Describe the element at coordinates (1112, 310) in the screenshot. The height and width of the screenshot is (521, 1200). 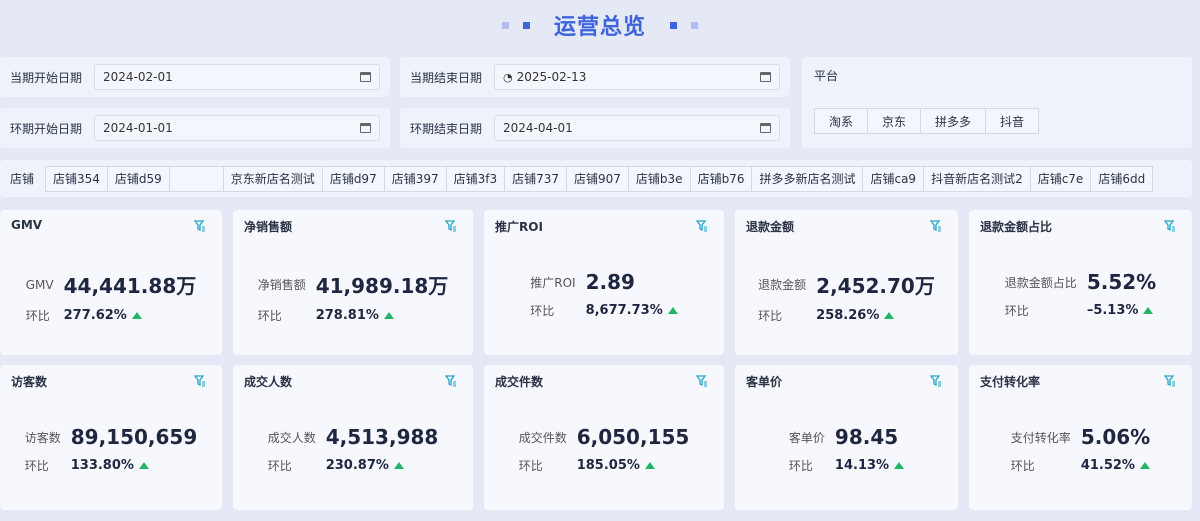
I see `change-value: –5.13%` at that location.